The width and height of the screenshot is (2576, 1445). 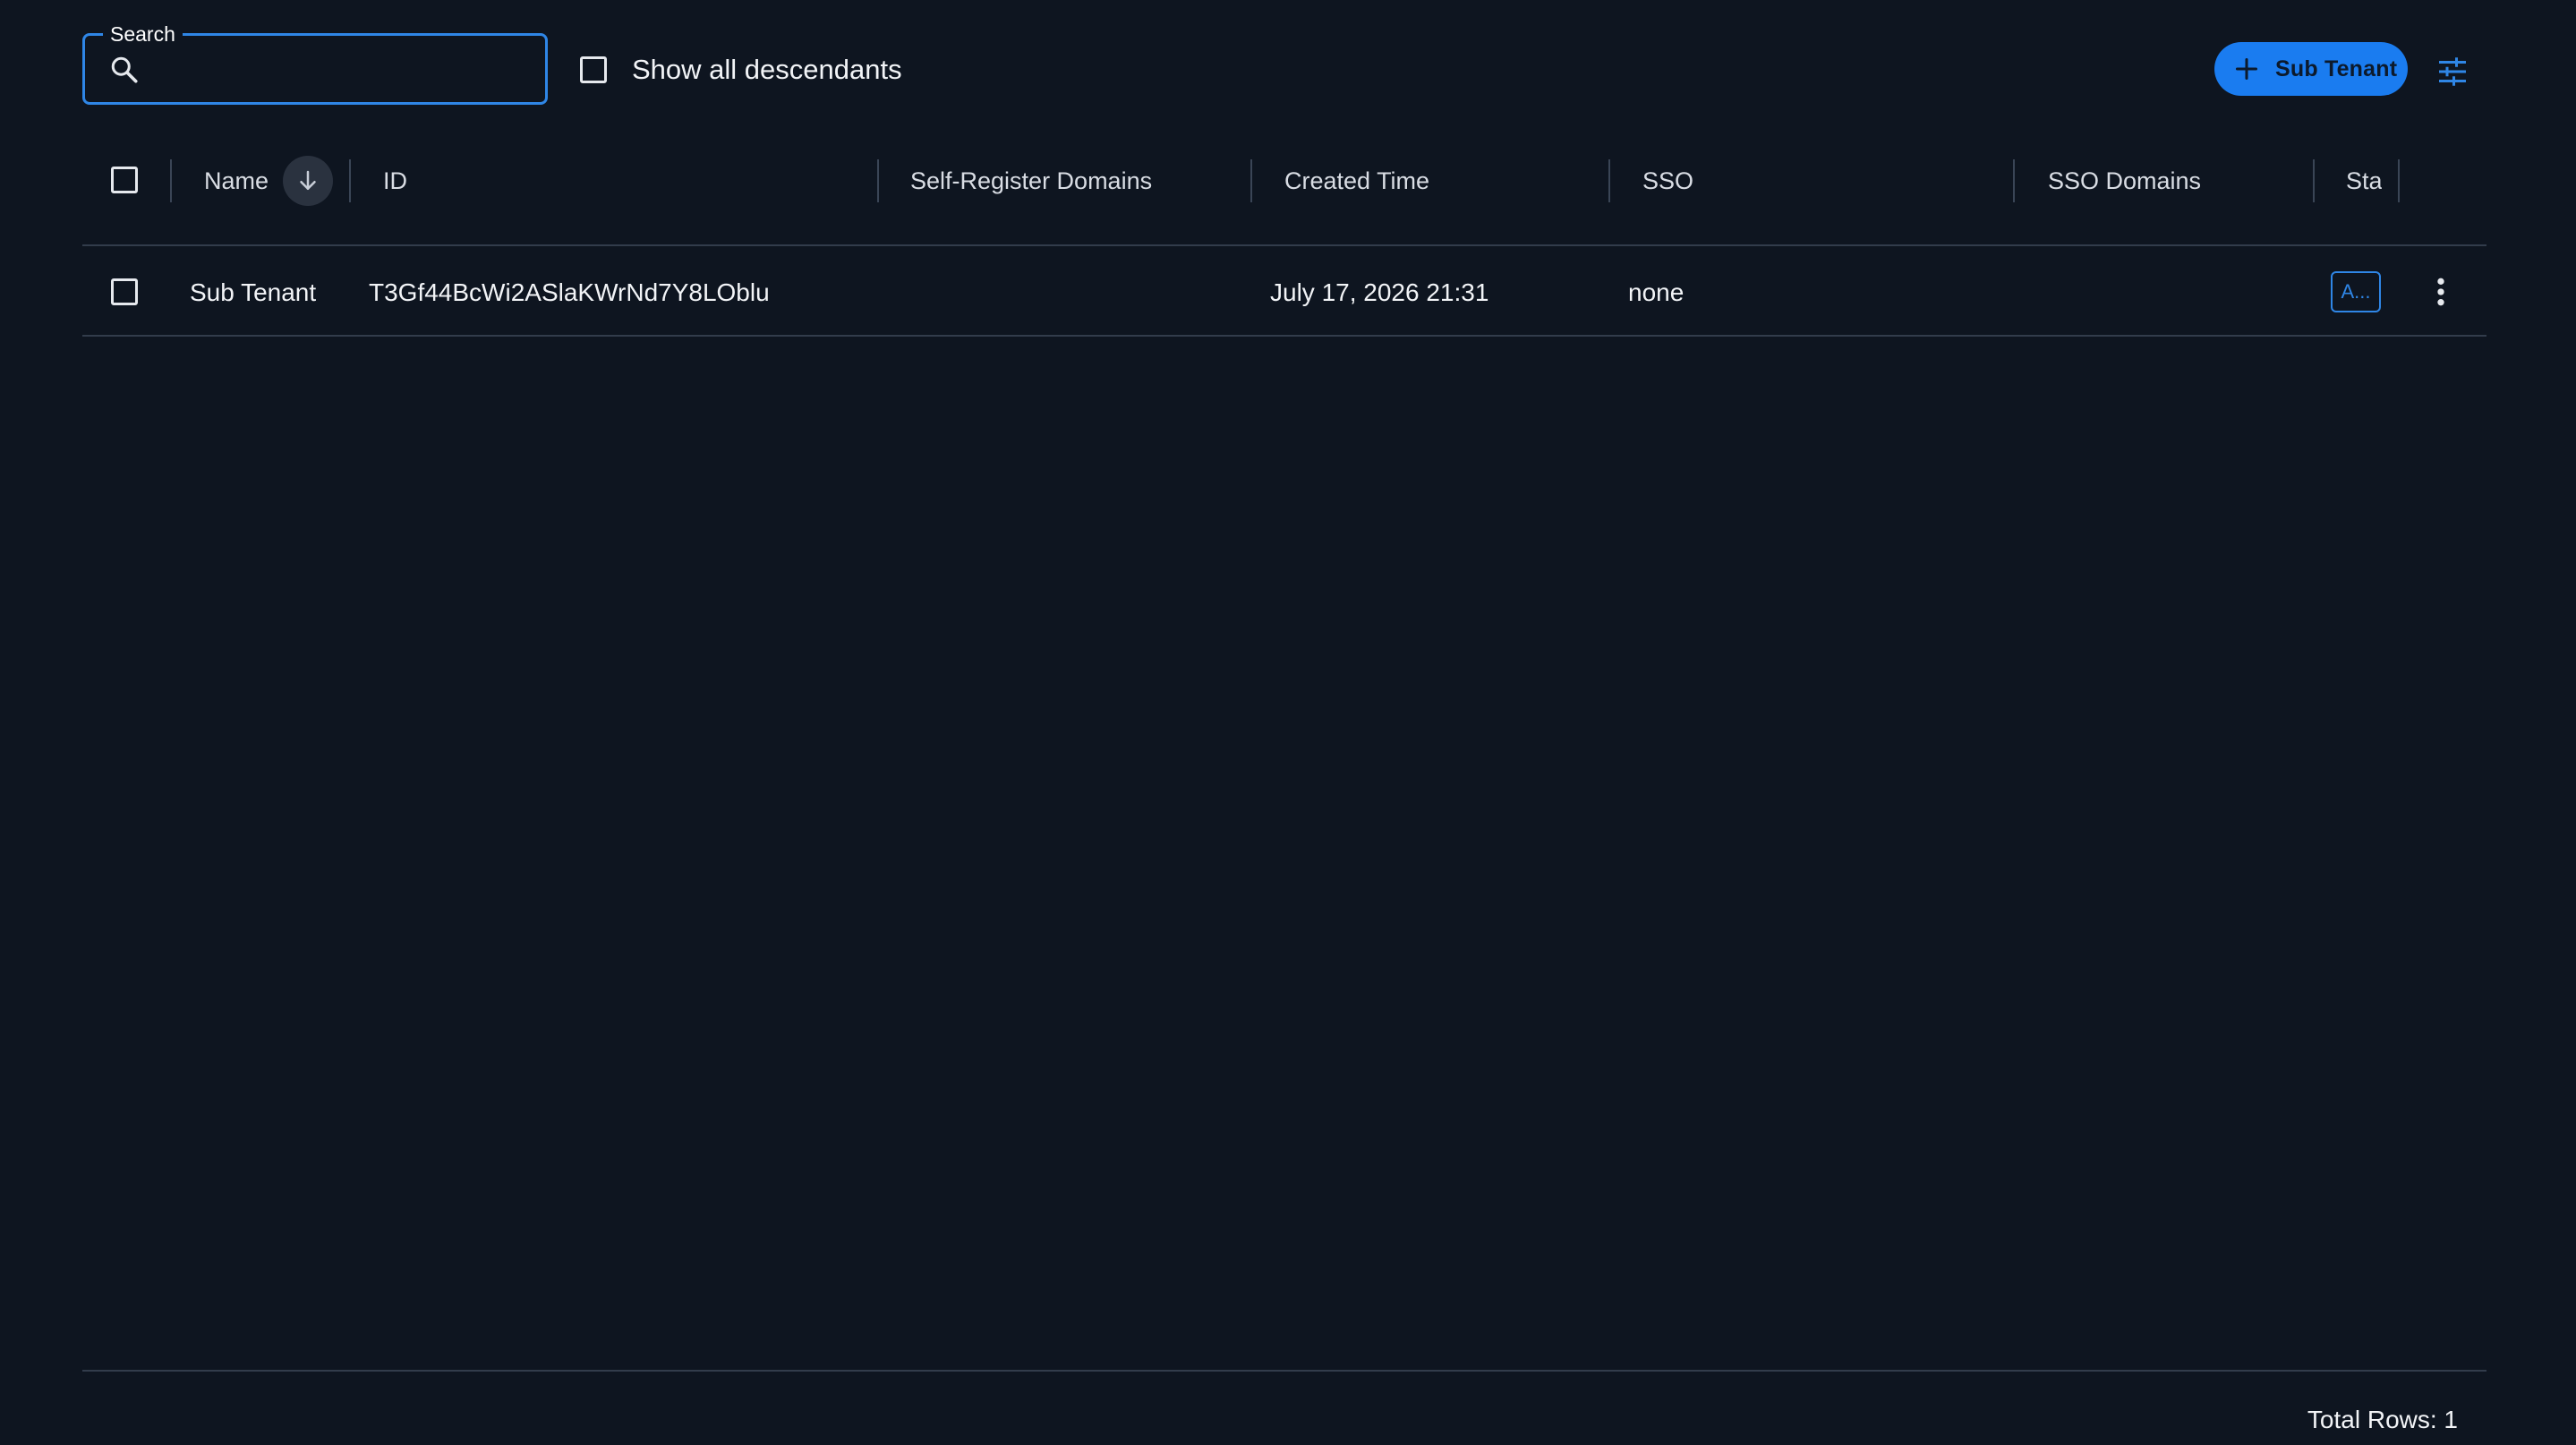 What do you see at coordinates (1379, 292) in the screenshot?
I see `cell-created-time: July 17, 2026 21:31` at bounding box center [1379, 292].